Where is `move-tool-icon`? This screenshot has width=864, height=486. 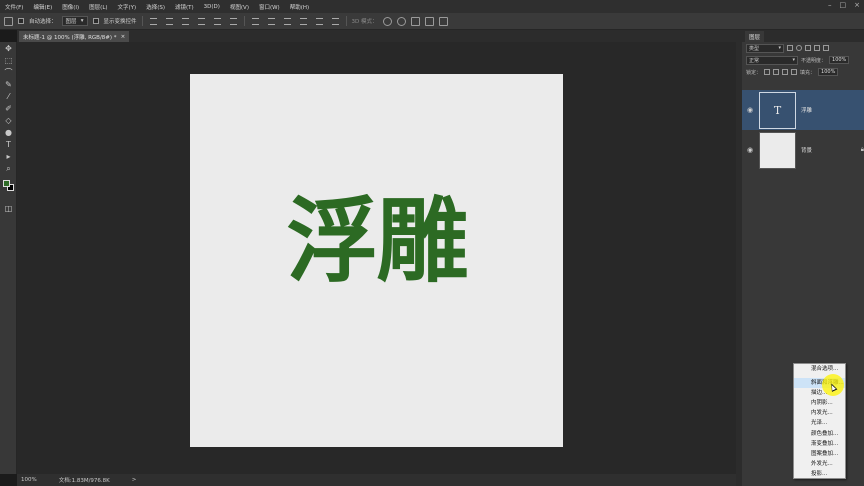 move-tool-icon is located at coordinates (8, 21).